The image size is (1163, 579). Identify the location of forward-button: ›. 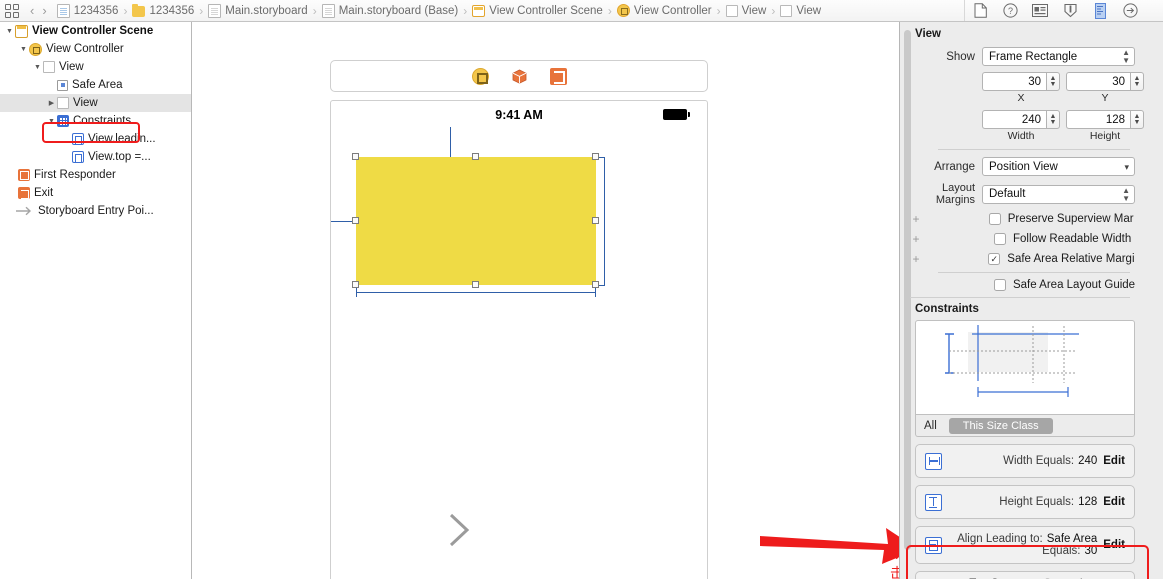
(44, 10).